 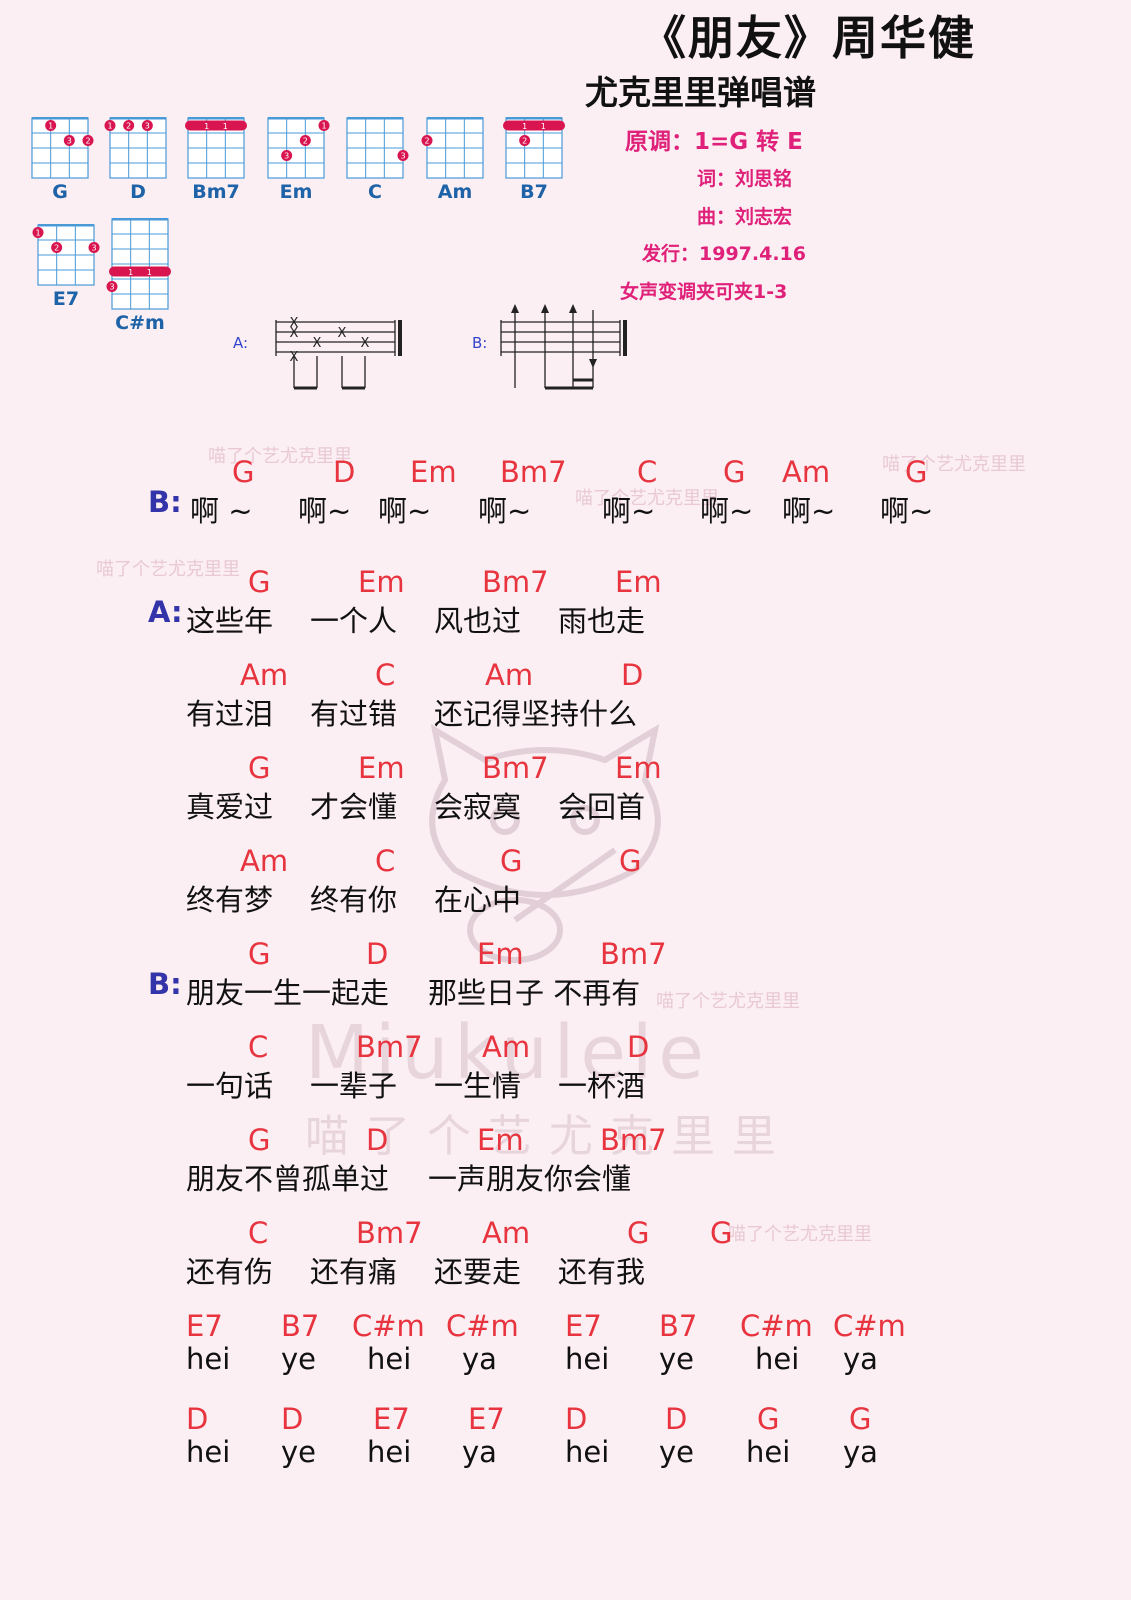 I want to click on lyric-text: 在心中, so click(x=478, y=900).